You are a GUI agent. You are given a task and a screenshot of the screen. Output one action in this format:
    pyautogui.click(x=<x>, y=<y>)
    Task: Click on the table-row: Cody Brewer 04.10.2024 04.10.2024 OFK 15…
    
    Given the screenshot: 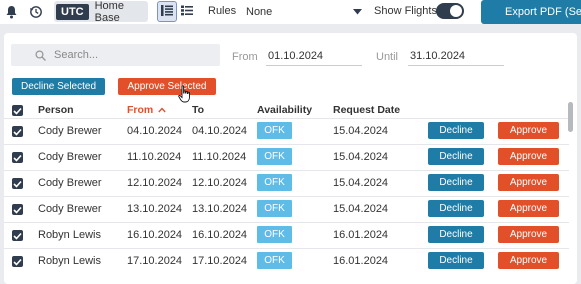 What is the action you would take?
    pyautogui.click(x=286, y=131)
    